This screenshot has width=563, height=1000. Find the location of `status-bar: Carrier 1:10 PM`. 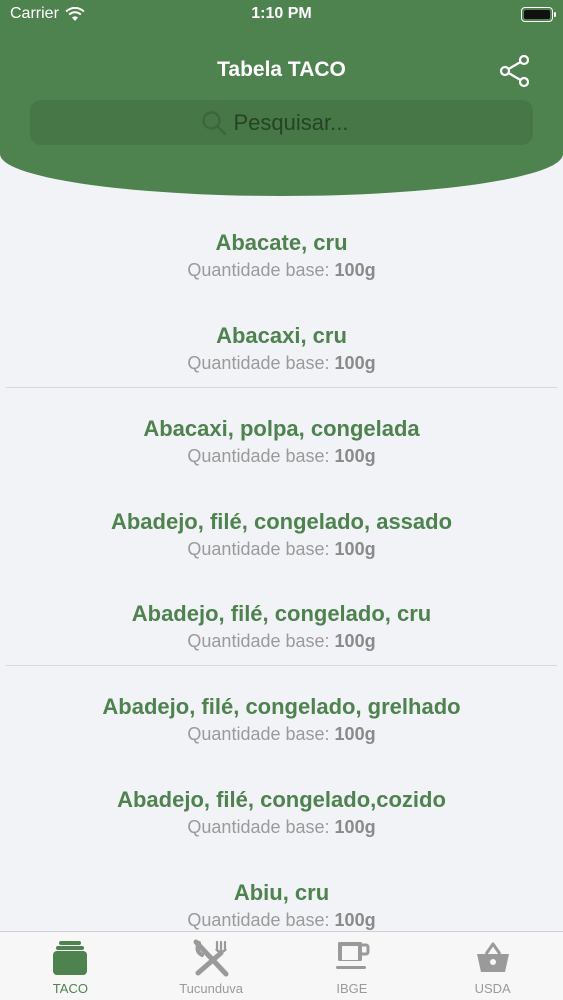

status-bar: Carrier 1:10 PM is located at coordinates (281, 15).